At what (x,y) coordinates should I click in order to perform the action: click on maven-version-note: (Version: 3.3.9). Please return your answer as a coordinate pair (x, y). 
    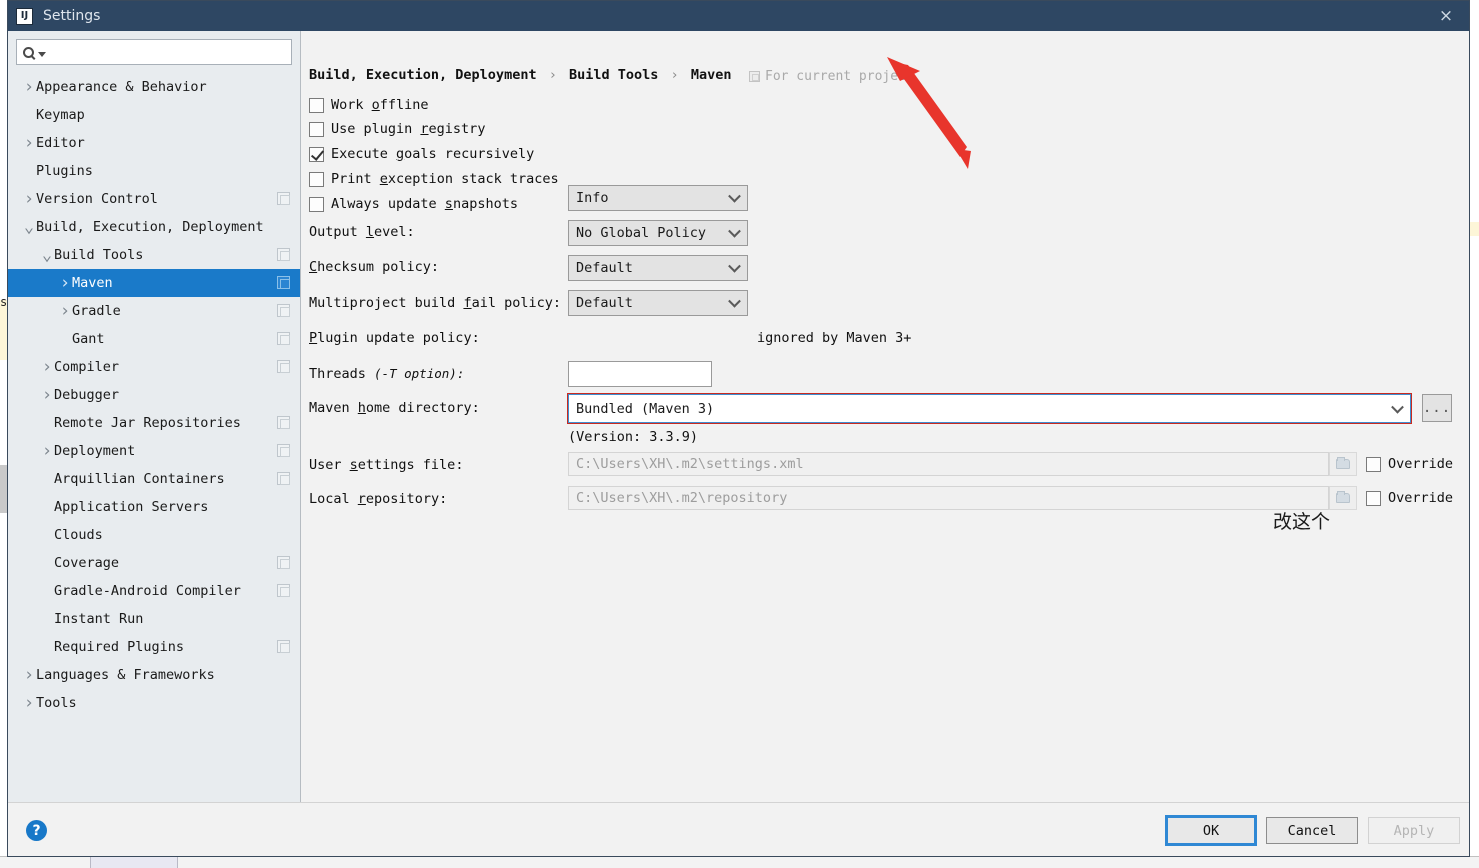
    Looking at the image, I should click on (633, 437).